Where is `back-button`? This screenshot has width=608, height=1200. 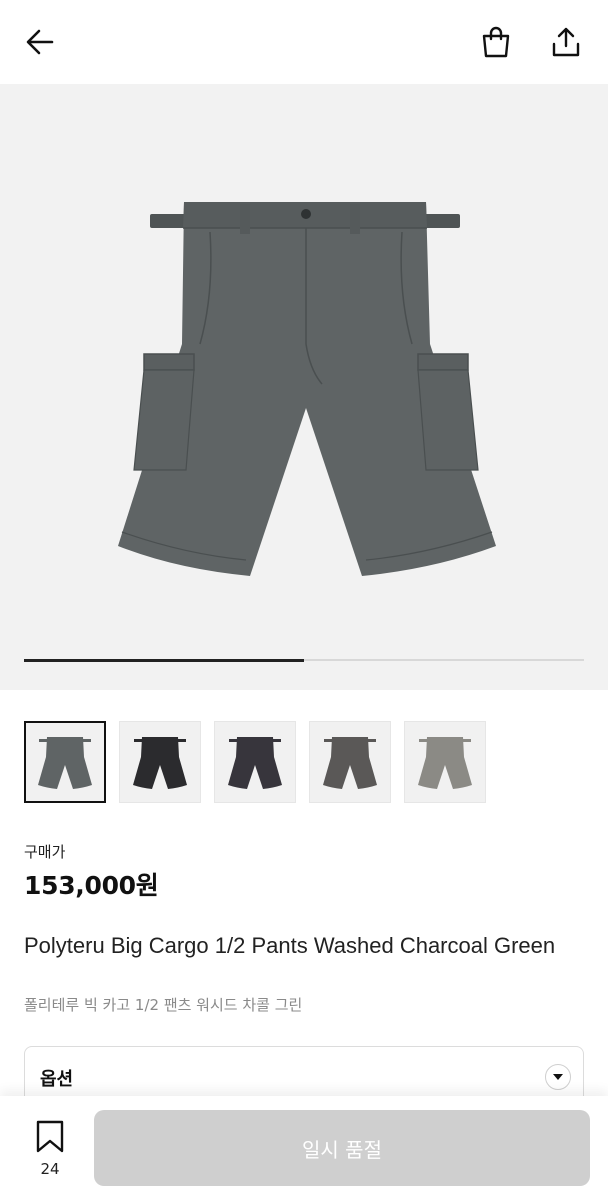
back-button is located at coordinates (40, 42).